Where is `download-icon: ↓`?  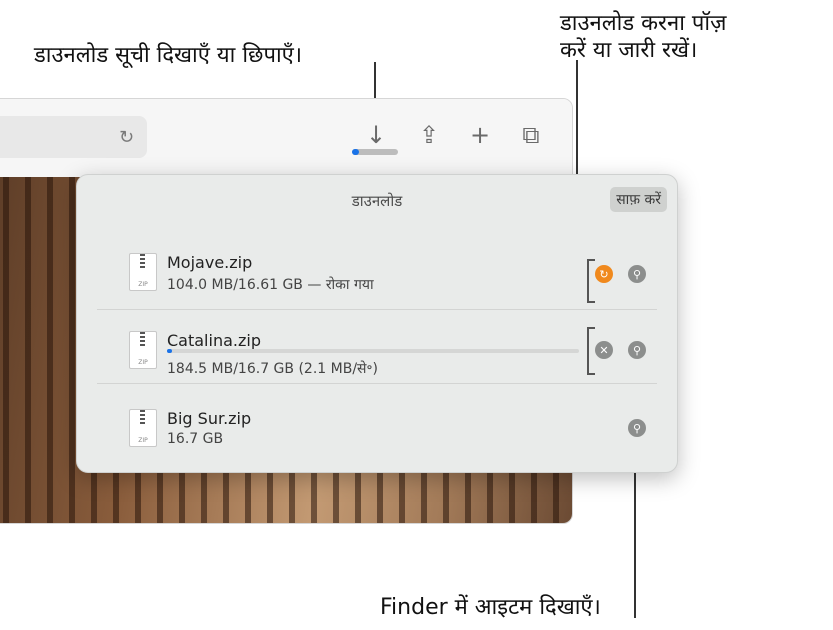 download-icon: ↓ is located at coordinates (376, 135).